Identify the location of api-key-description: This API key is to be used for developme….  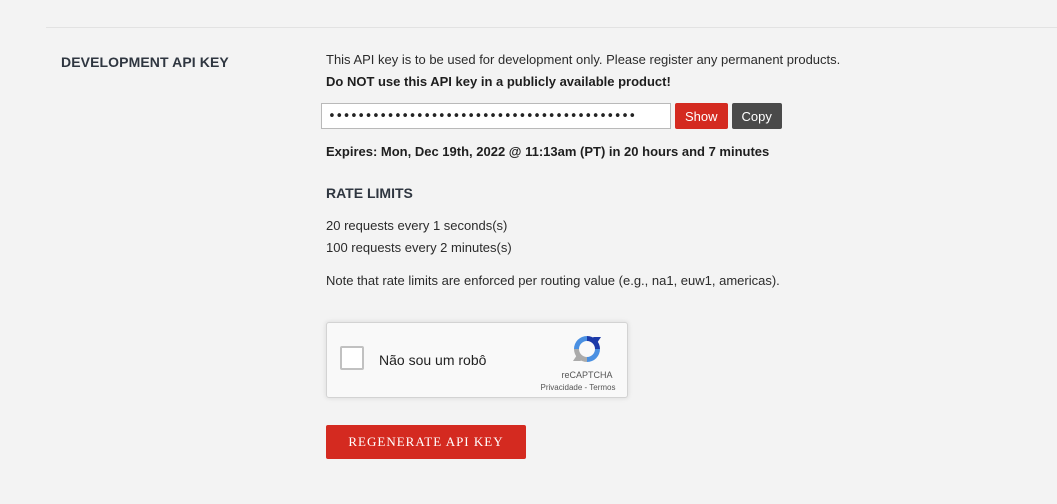
(583, 59).